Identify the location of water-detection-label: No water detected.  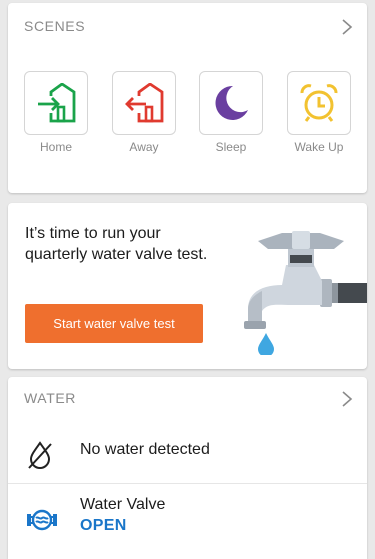
(145, 449).